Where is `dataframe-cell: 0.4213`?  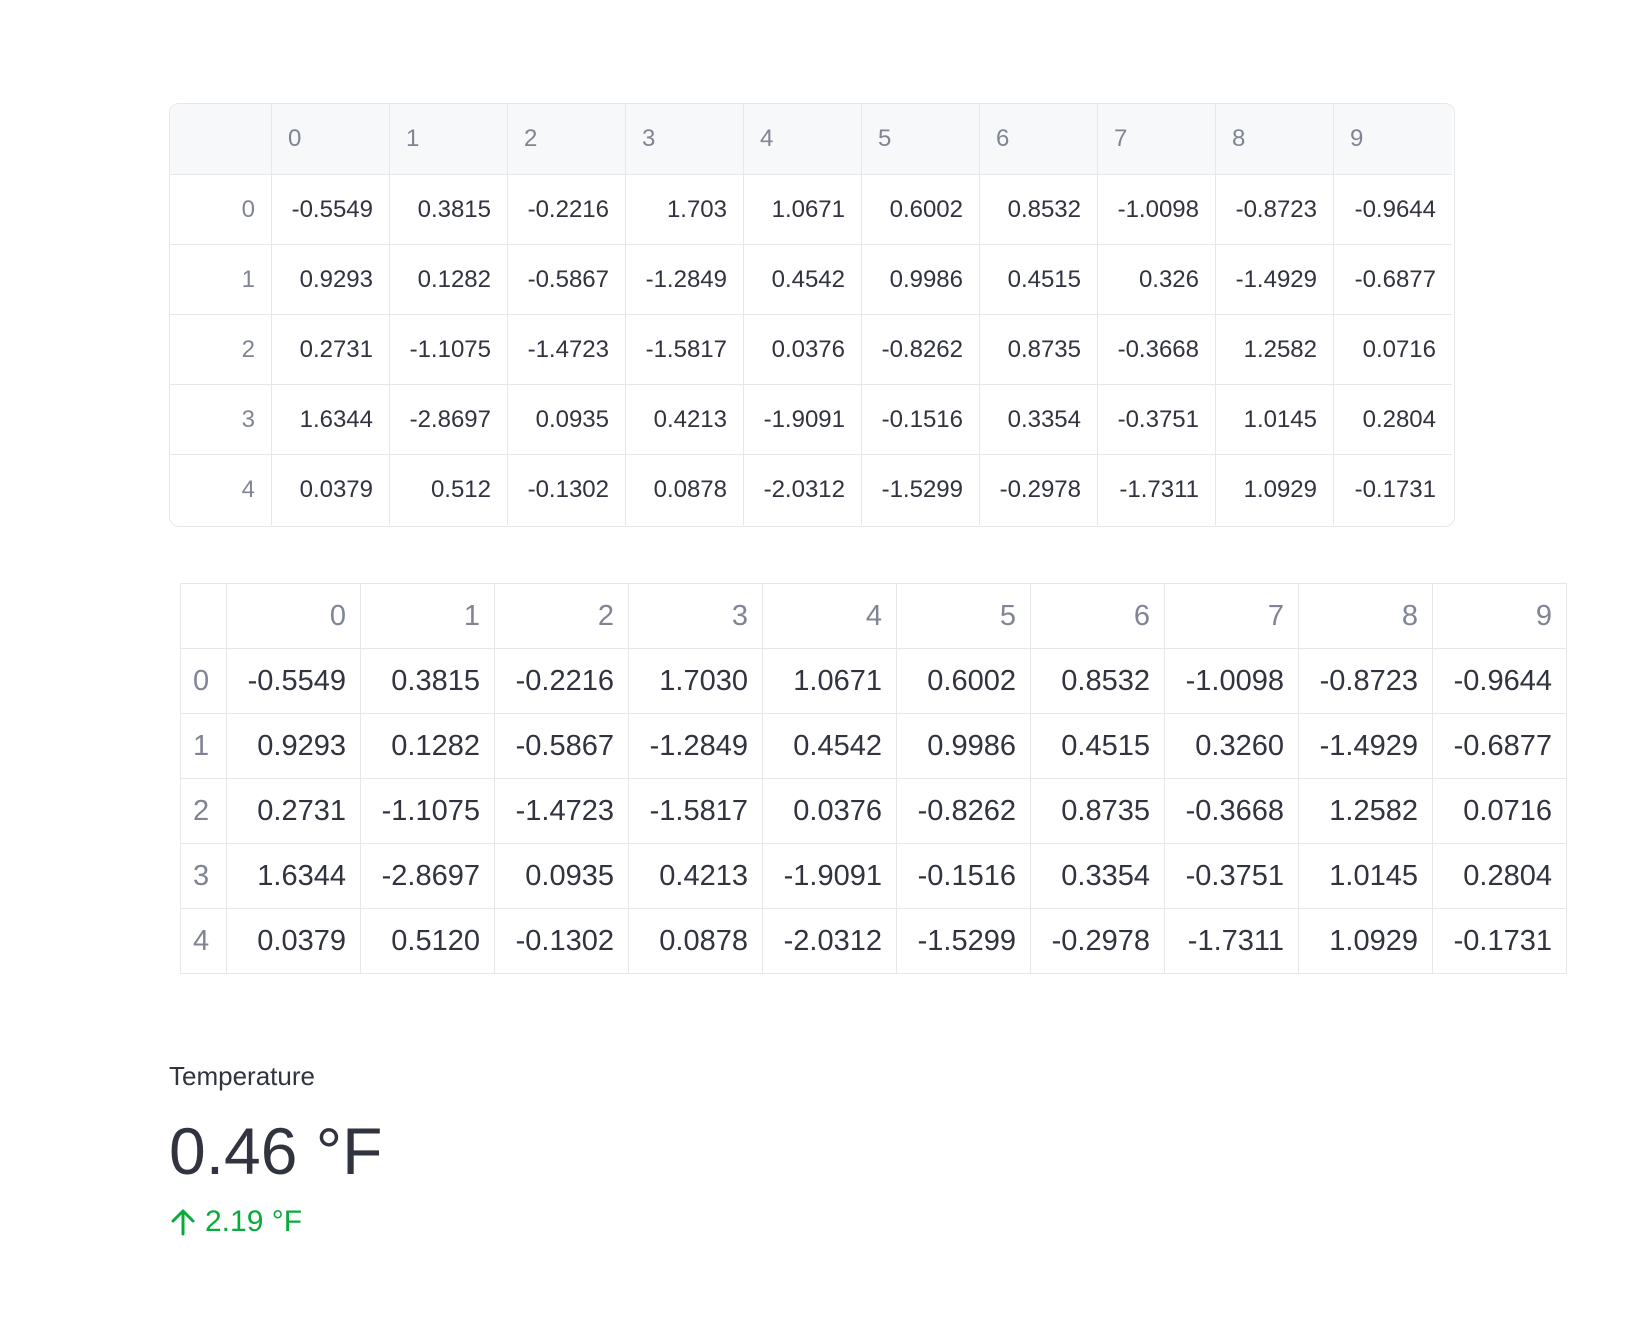 dataframe-cell: 0.4213 is located at coordinates (685, 420).